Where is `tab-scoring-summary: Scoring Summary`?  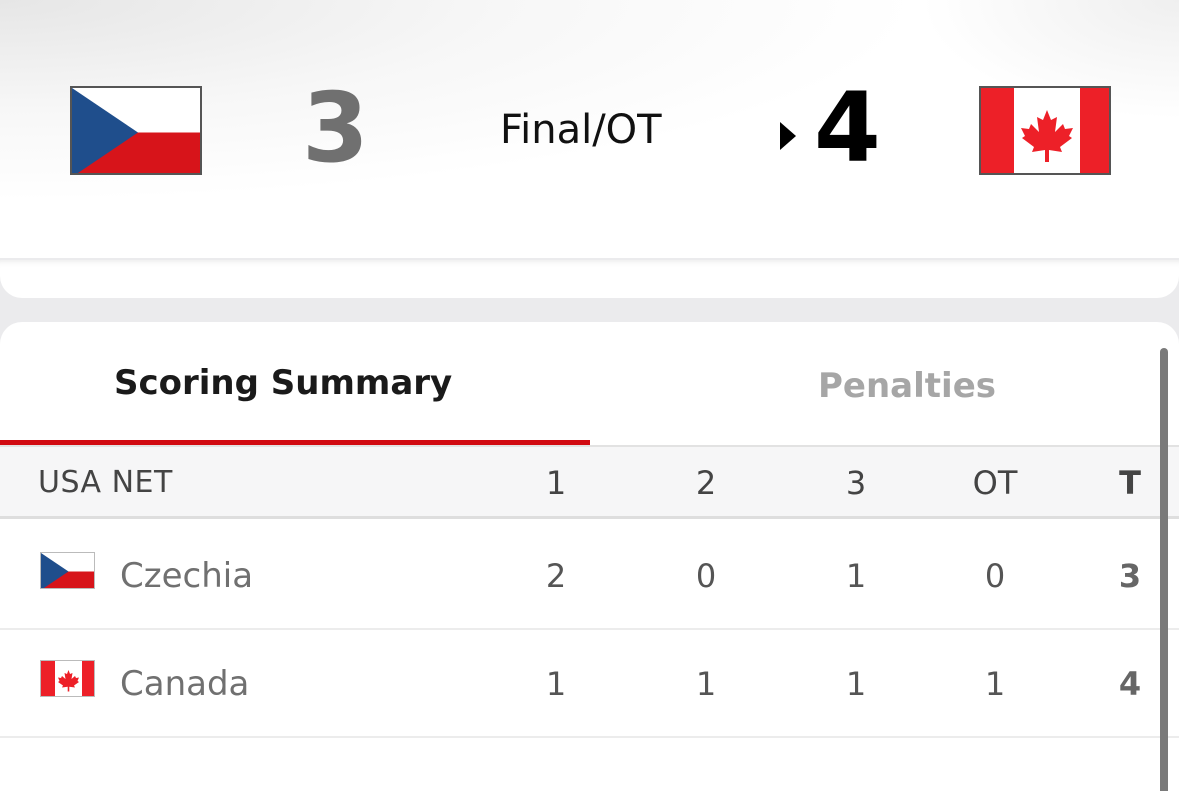
tab-scoring-summary: Scoring Summary is located at coordinates (283, 383).